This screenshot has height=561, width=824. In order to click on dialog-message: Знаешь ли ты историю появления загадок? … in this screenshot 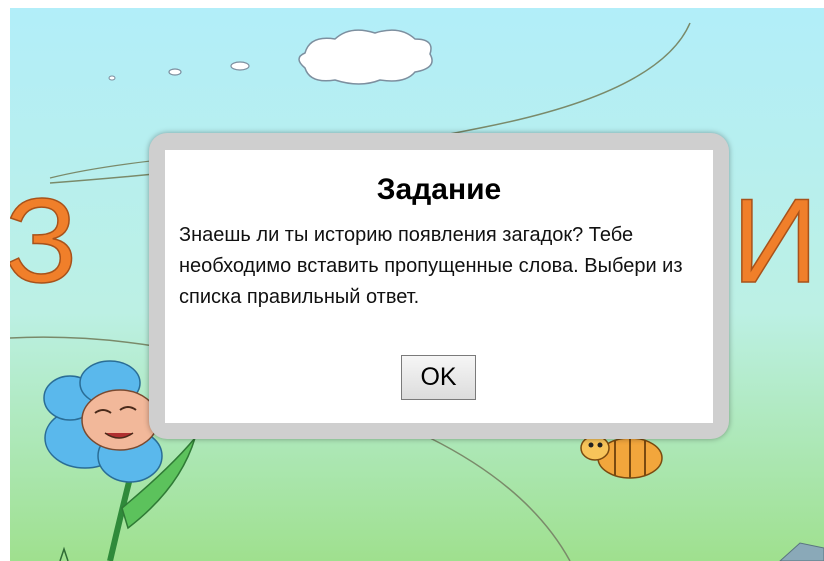, I will do `click(431, 266)`.